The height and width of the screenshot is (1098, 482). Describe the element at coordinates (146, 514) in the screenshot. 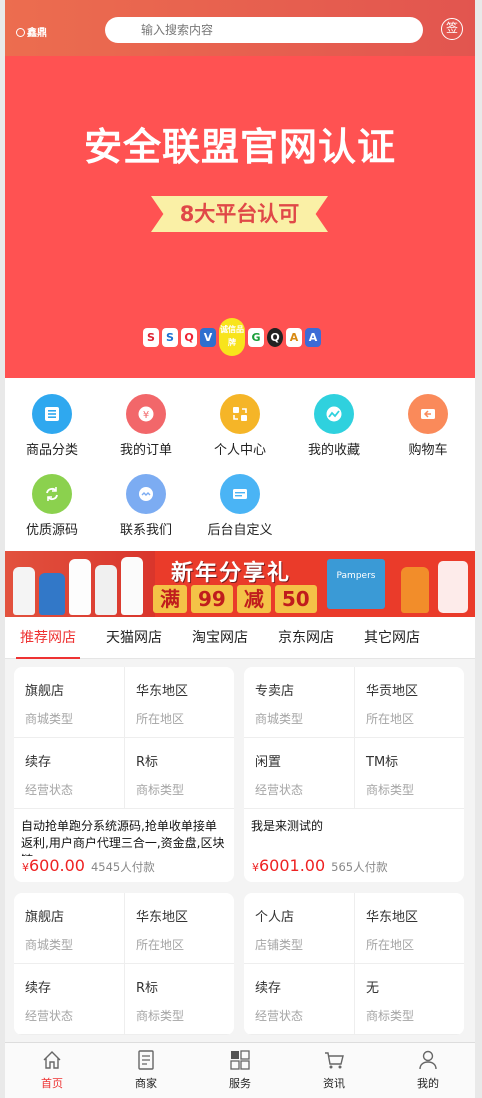

I see `shortcut-contact: 联系我们` at that location.